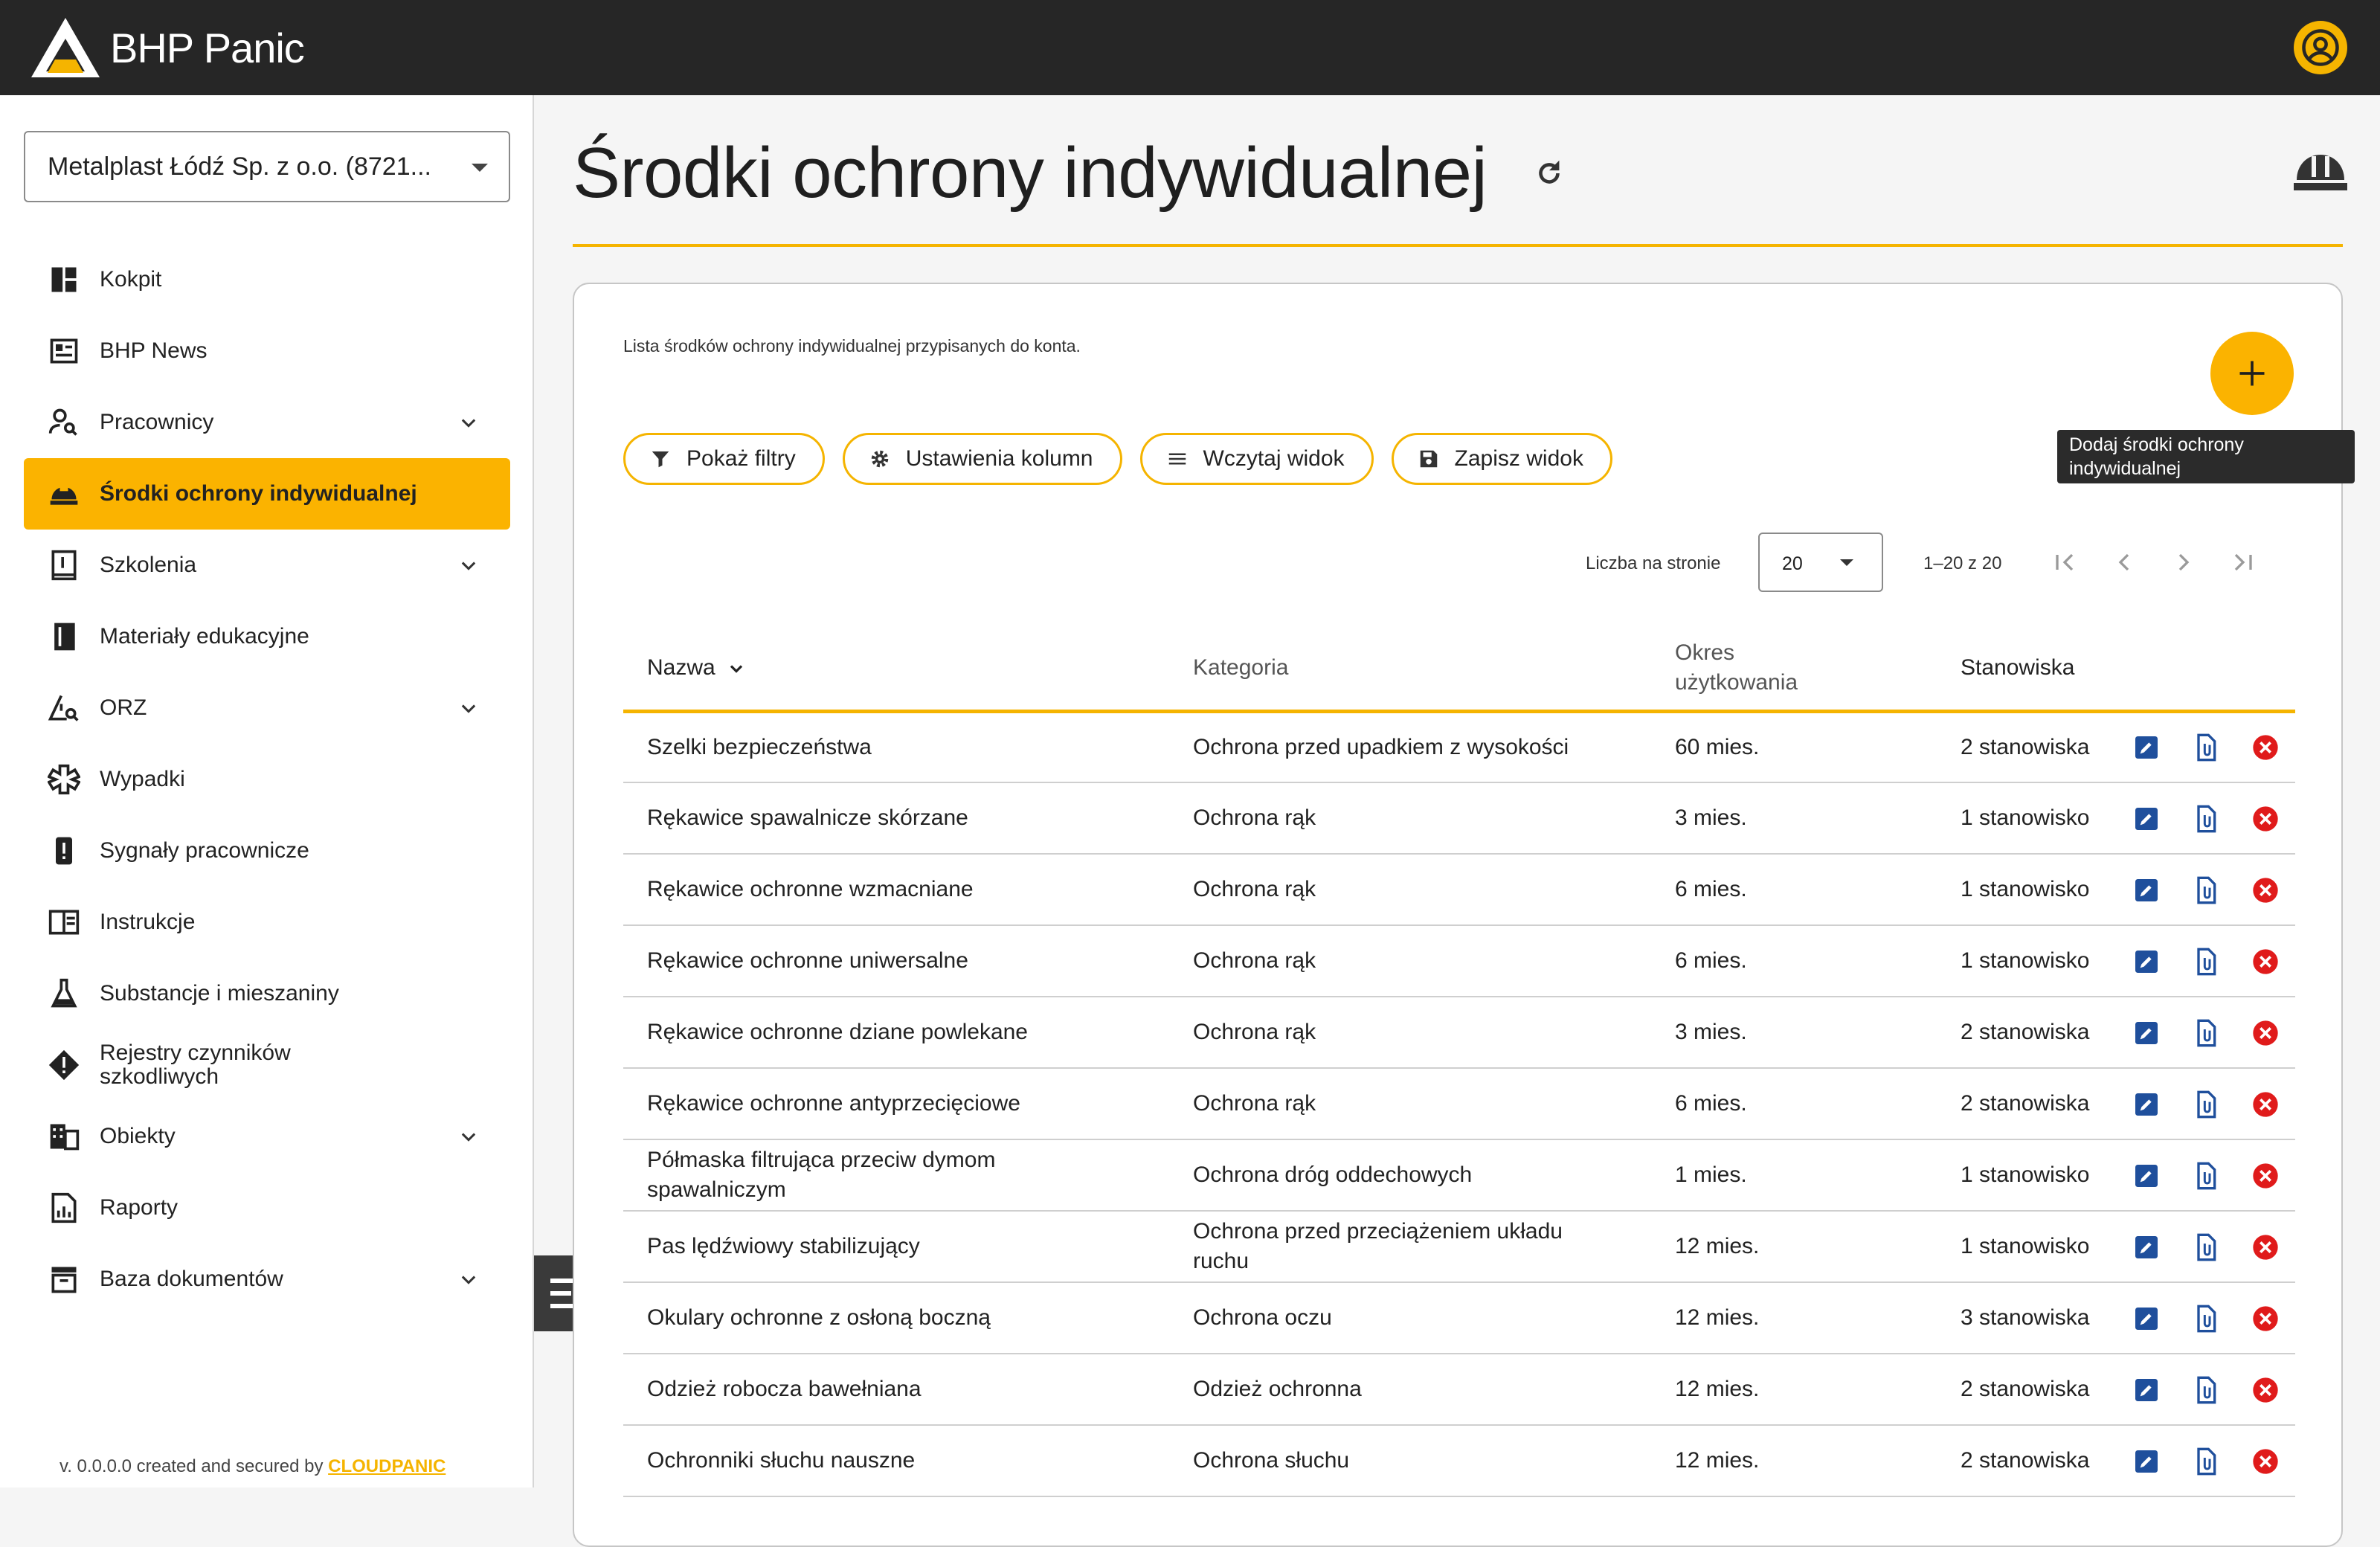 Image resolution: width=2380 pixels, height=1547 pixels. What do you see at coordinates (1256, 459) in the screenshot?
I see `load-view-button: Wczytaj widok` at bounding box center [1256, 459].